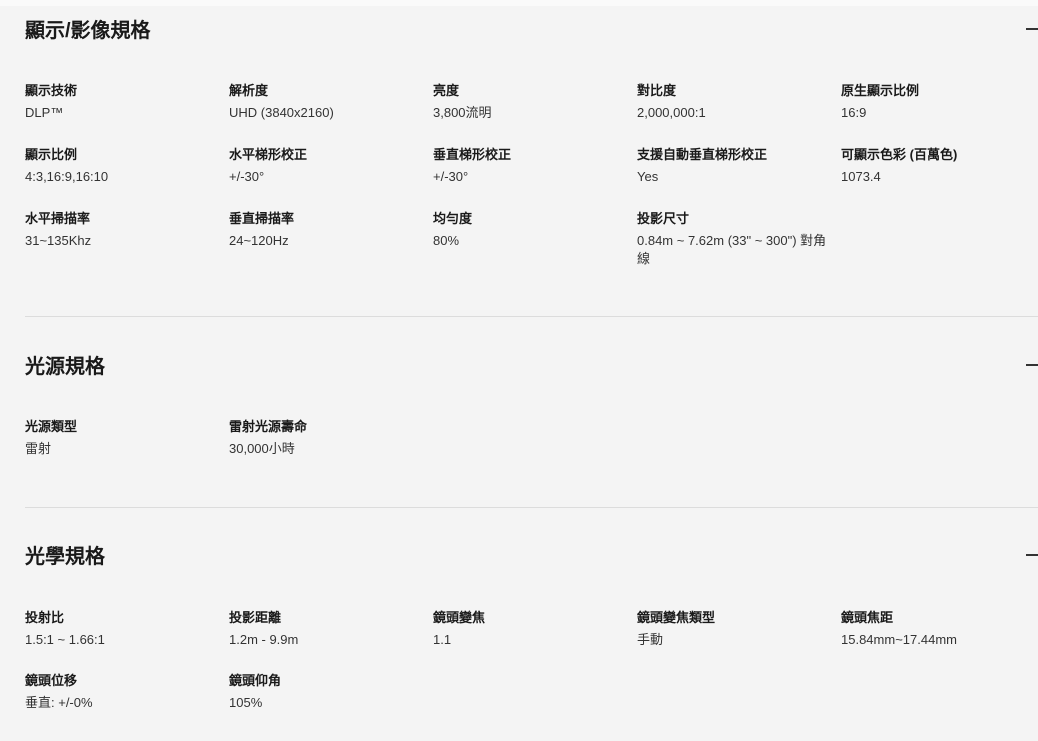 The height and width of the screenshot is (741, 1038). I want to click on spec-label: 投影距離, so click(255, 617).